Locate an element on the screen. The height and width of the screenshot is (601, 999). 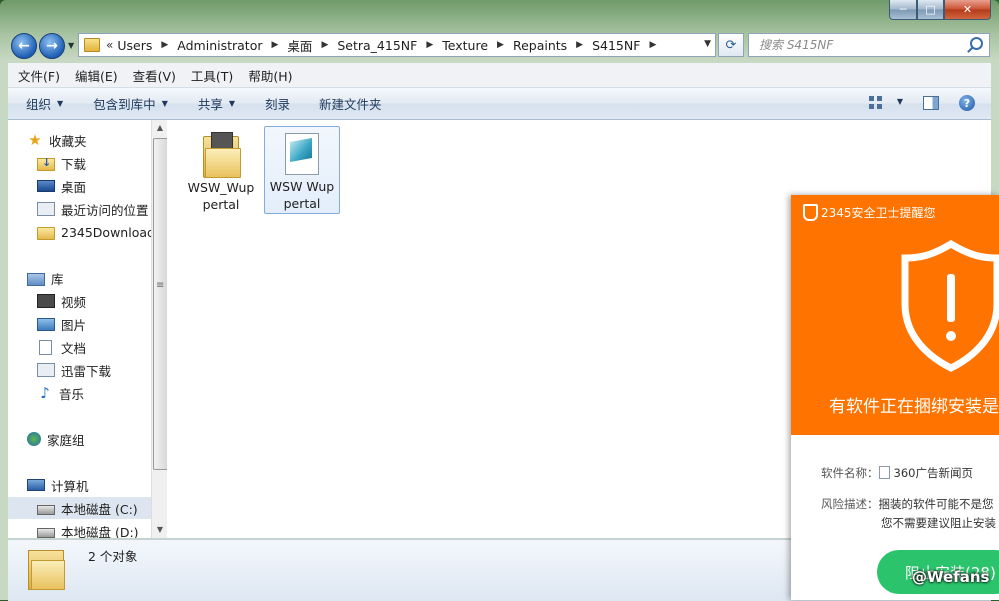
nav-recent: 最近访问的位置 is located at coordinates (79, 209).